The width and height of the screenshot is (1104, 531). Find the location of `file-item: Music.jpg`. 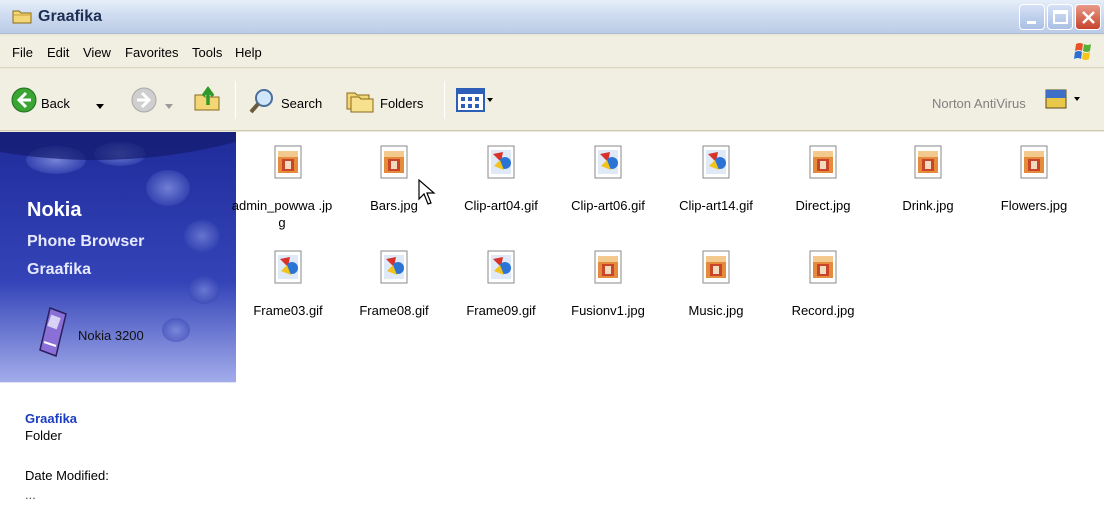

file-item: Music.jpg is located at coordinates (716, 297).